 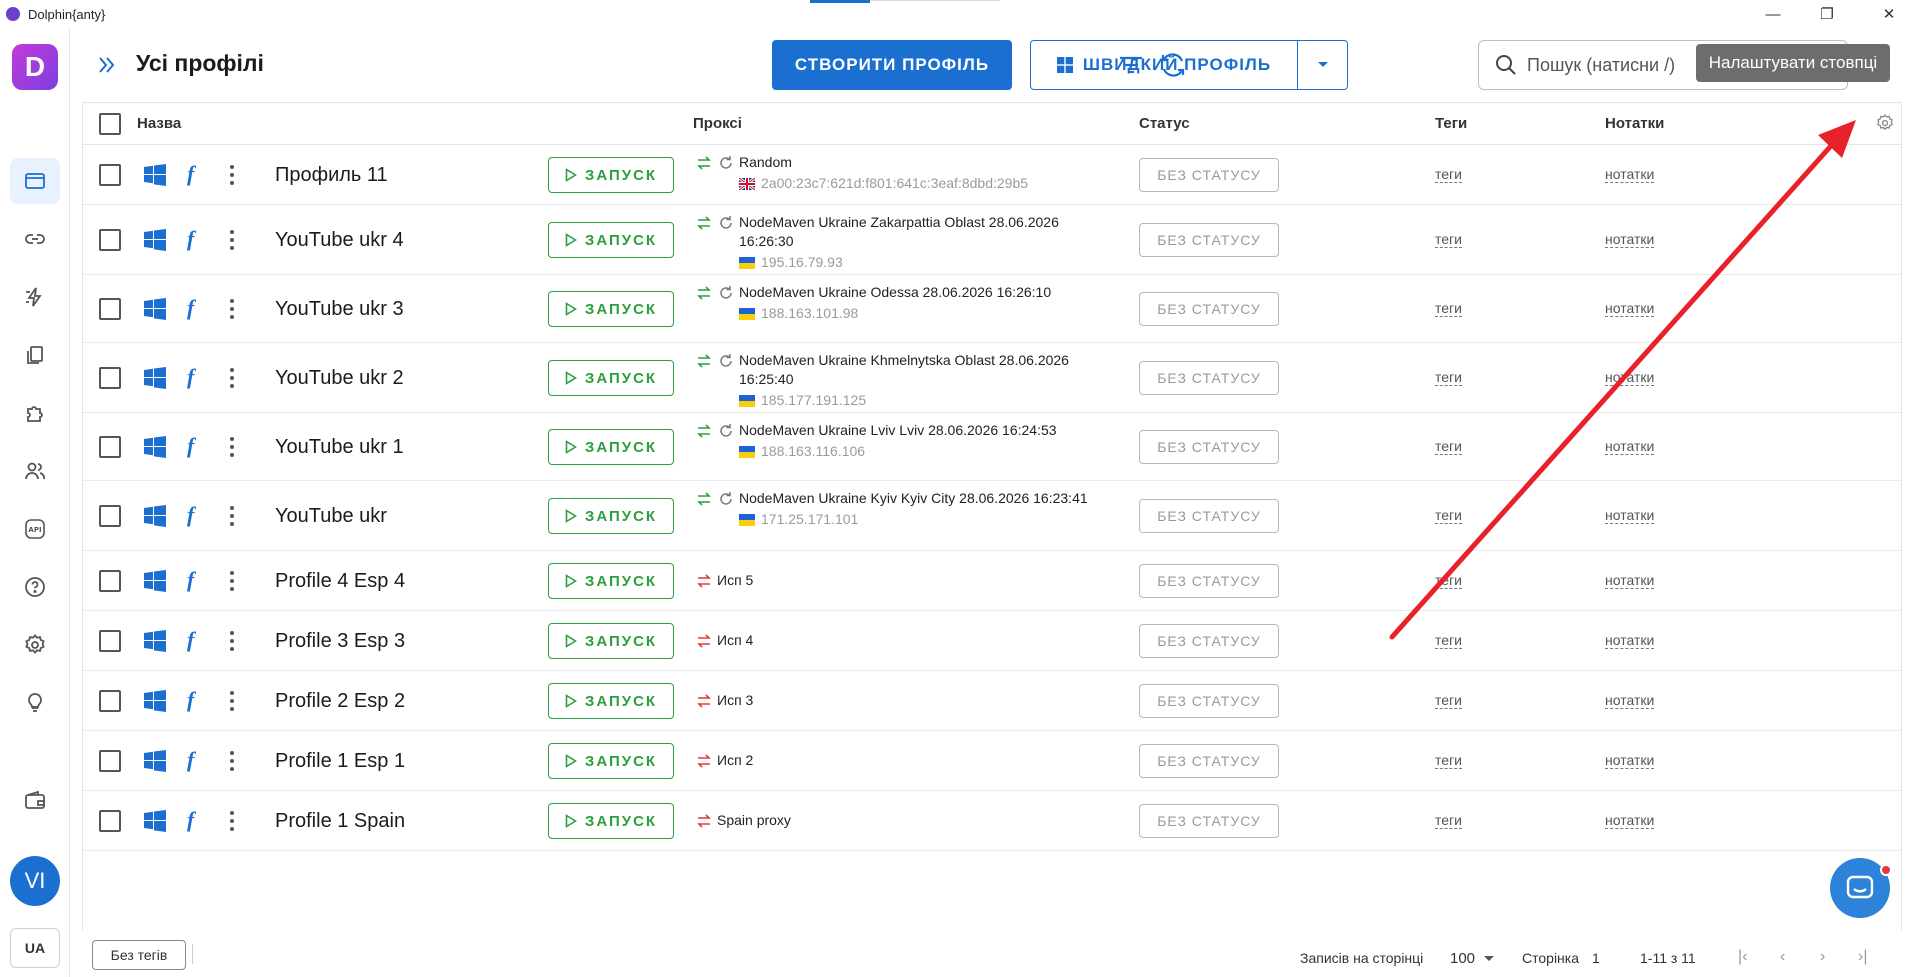 What do you see at coordinates (900, 580) in the screenshot?
I see `proxy-cell: Исп 5` at bounding box center [900, 580].